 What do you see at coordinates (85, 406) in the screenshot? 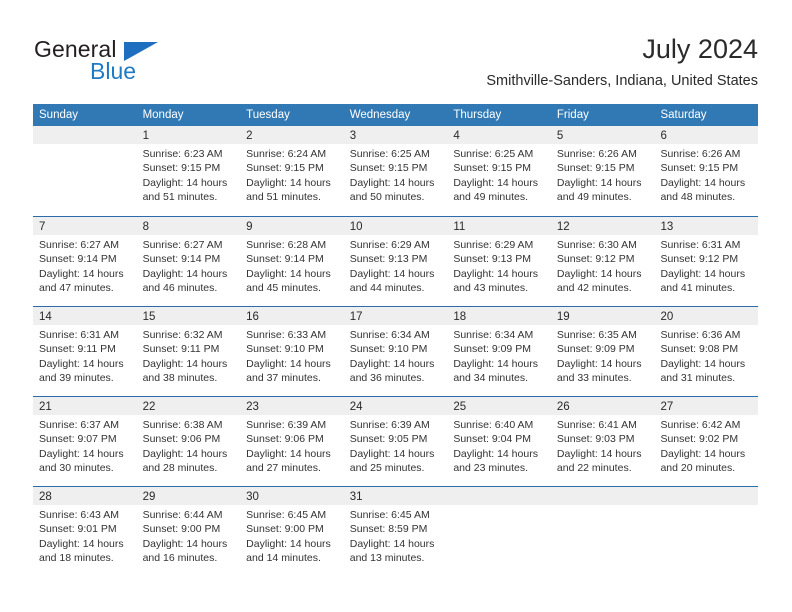
I see `day-number-band: 21` at bounding box center [85, 406].